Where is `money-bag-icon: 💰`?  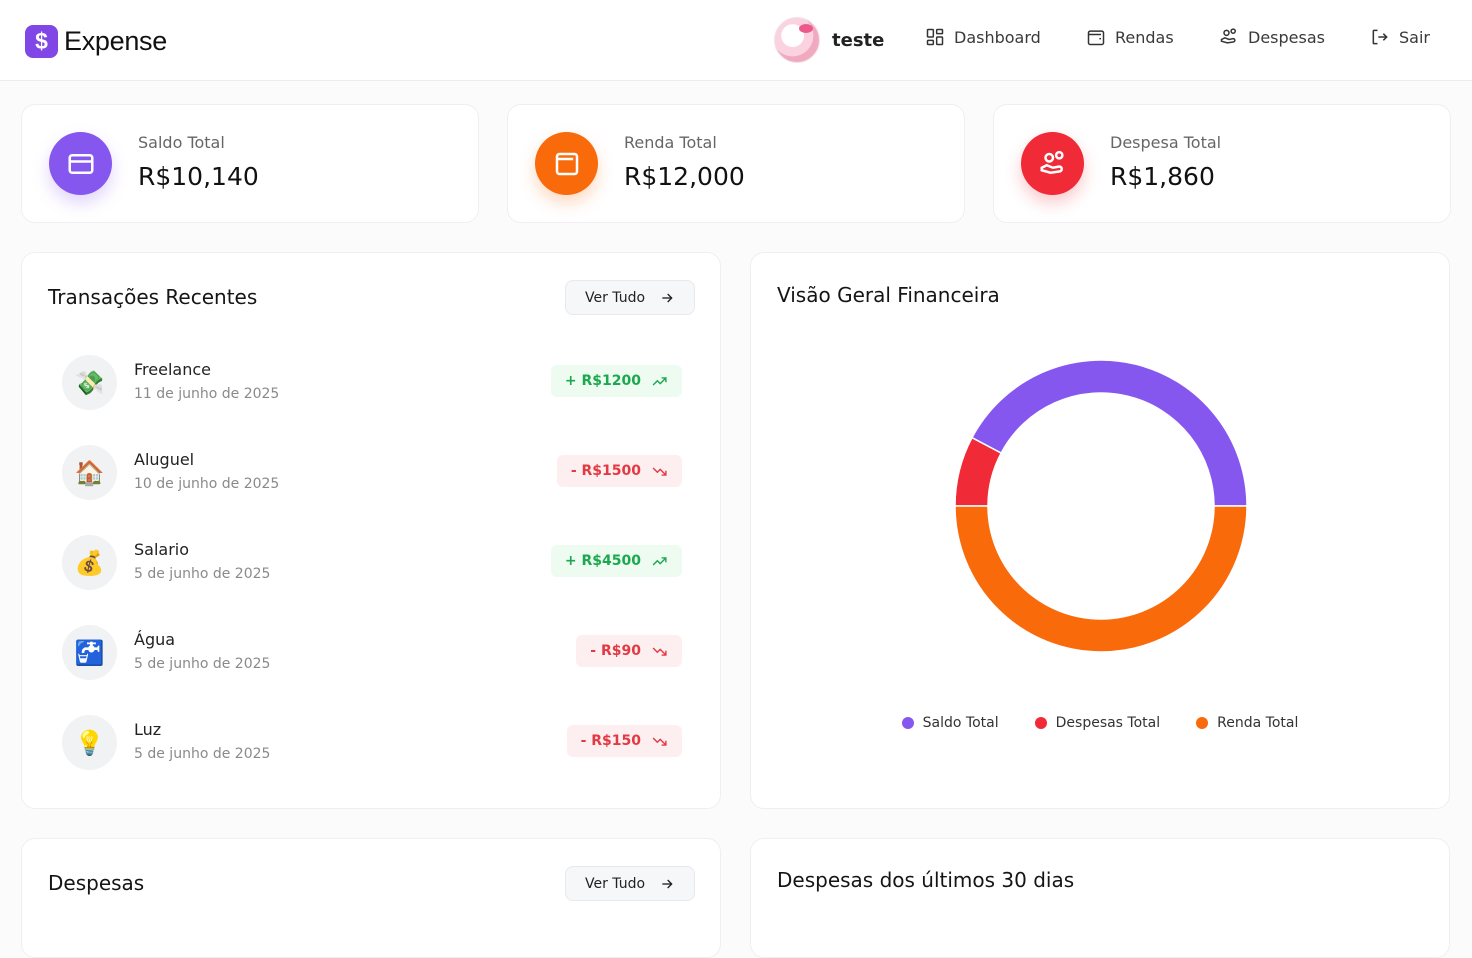
money-bag-icon: 💰 is located at coordinates (89, 562).